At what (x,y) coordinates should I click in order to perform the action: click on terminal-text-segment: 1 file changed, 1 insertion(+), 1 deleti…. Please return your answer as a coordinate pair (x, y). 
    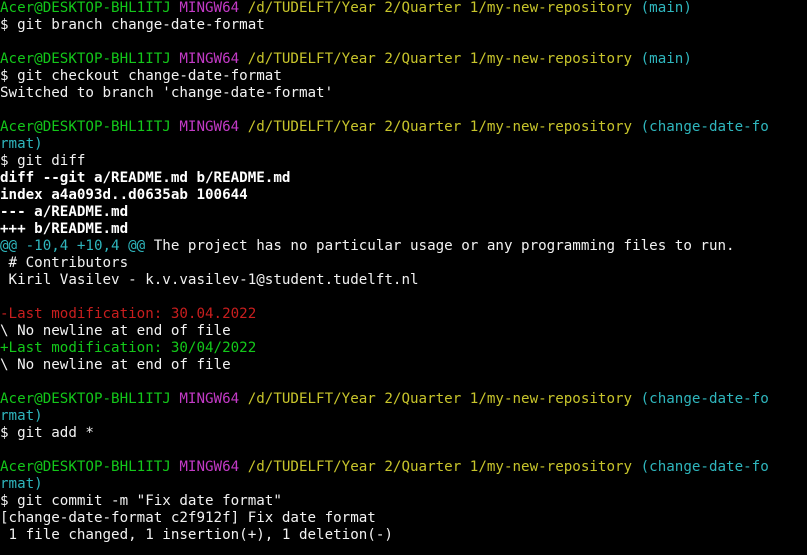
    Looking at the image, I should click on (196, 535).